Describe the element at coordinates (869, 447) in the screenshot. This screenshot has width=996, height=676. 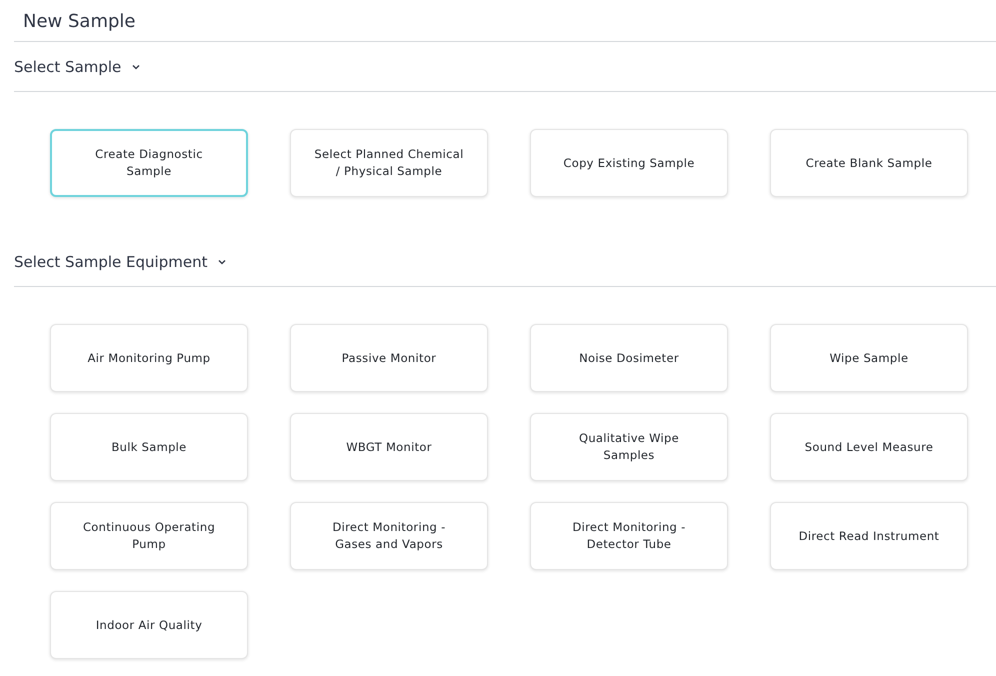
I see `option-card: Sound Level Measure` at that location.